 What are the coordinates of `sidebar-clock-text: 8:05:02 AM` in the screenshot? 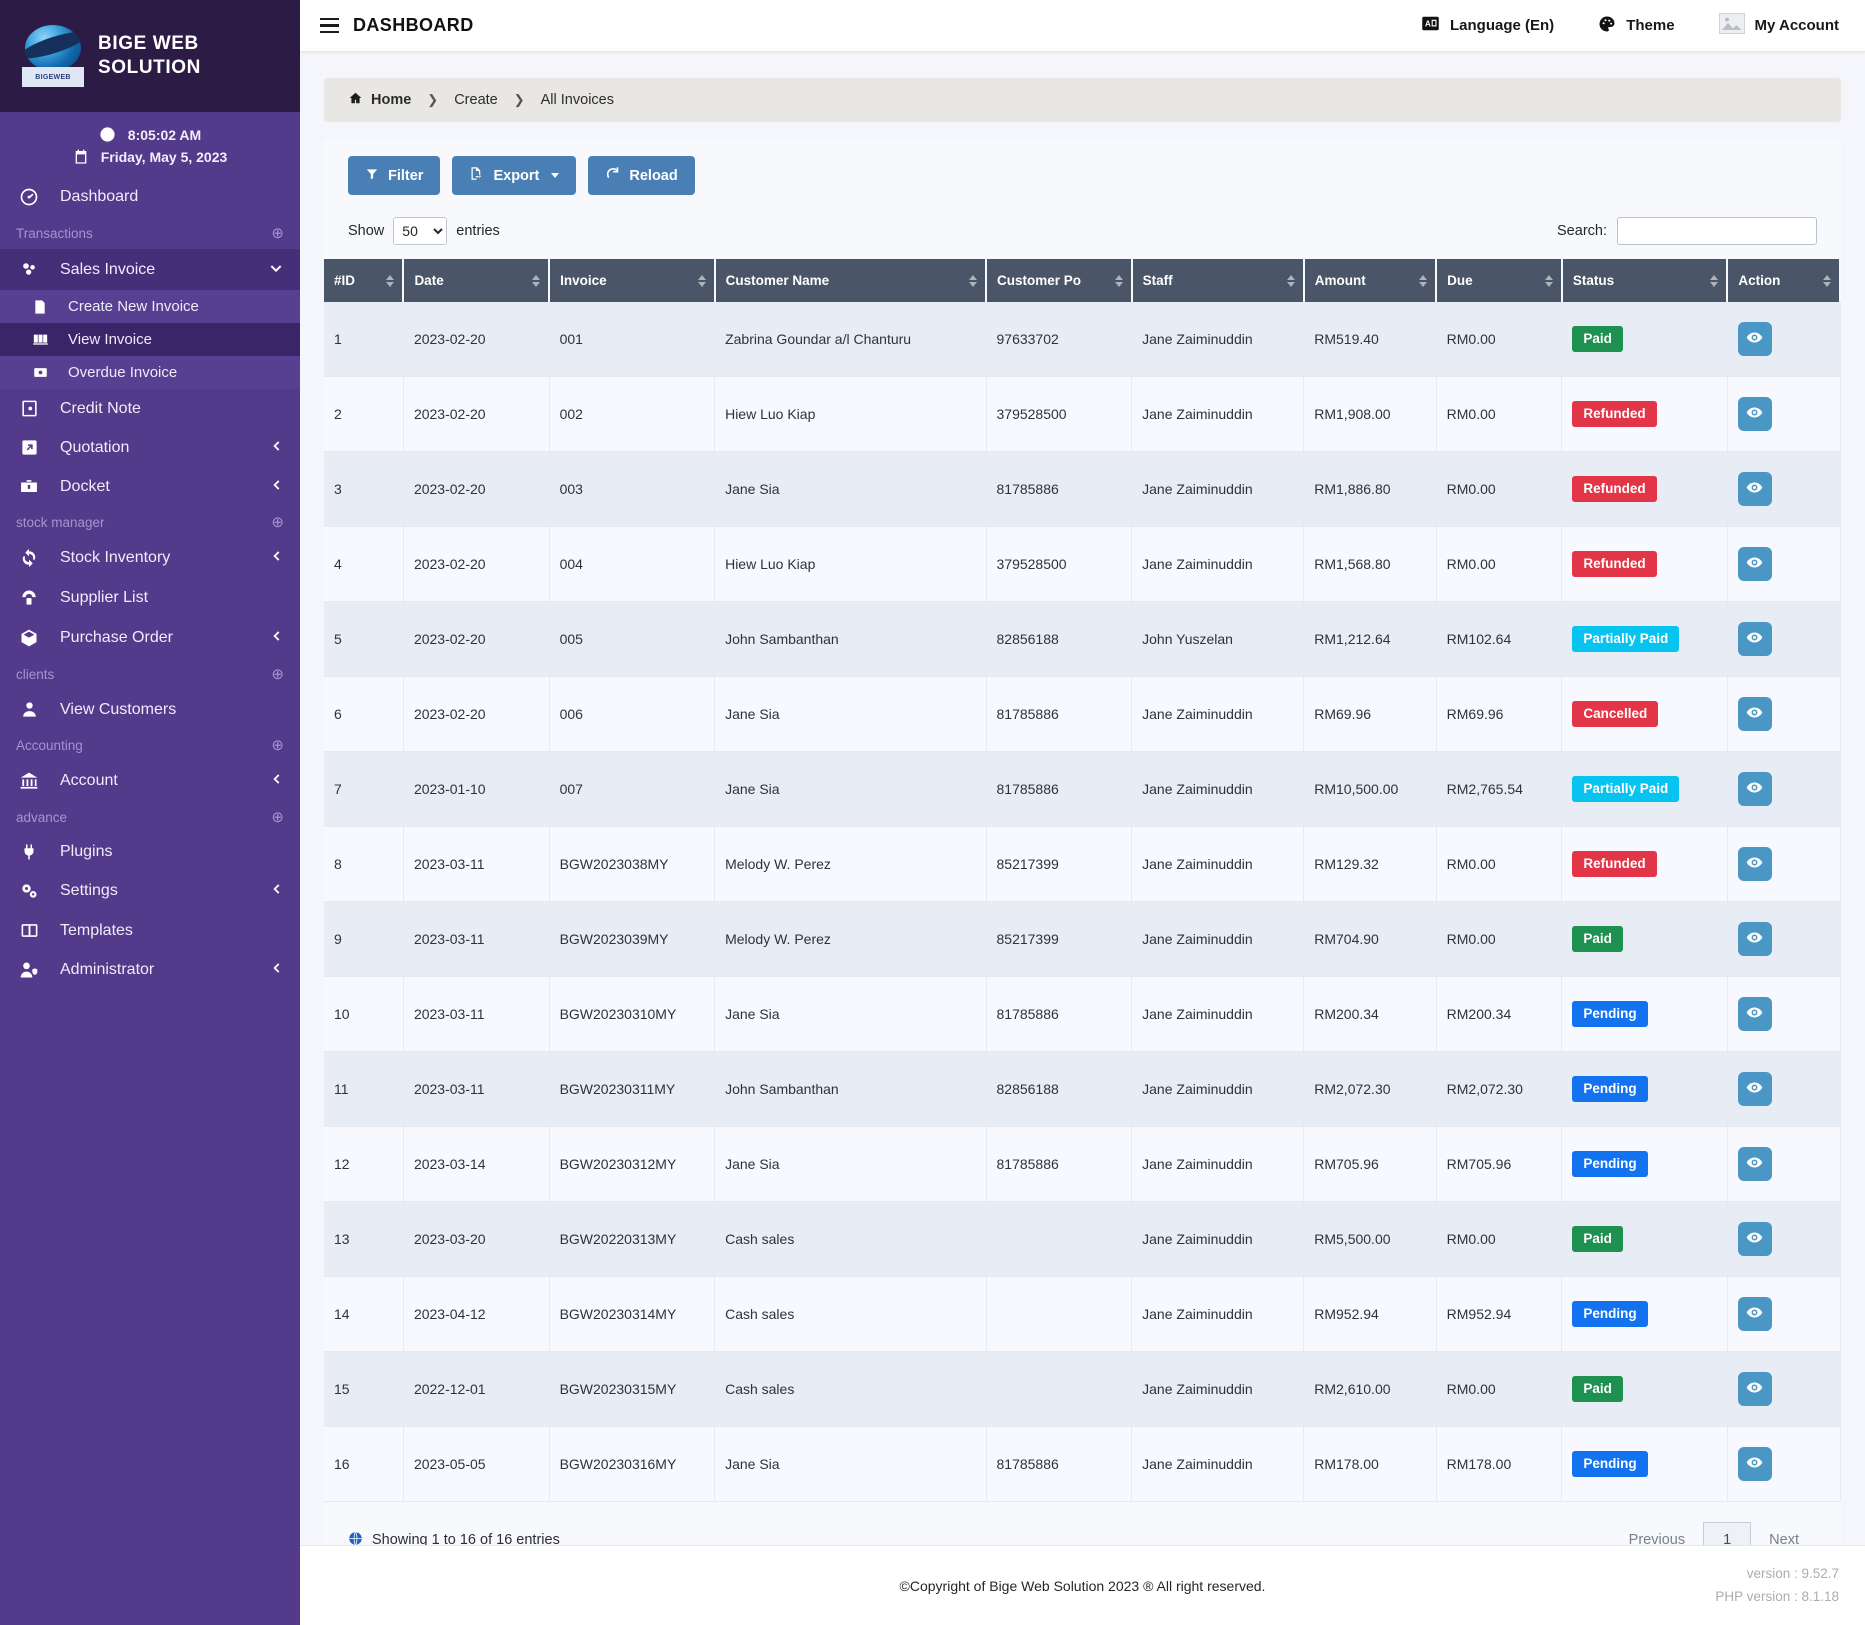 It's located at (164, 134).